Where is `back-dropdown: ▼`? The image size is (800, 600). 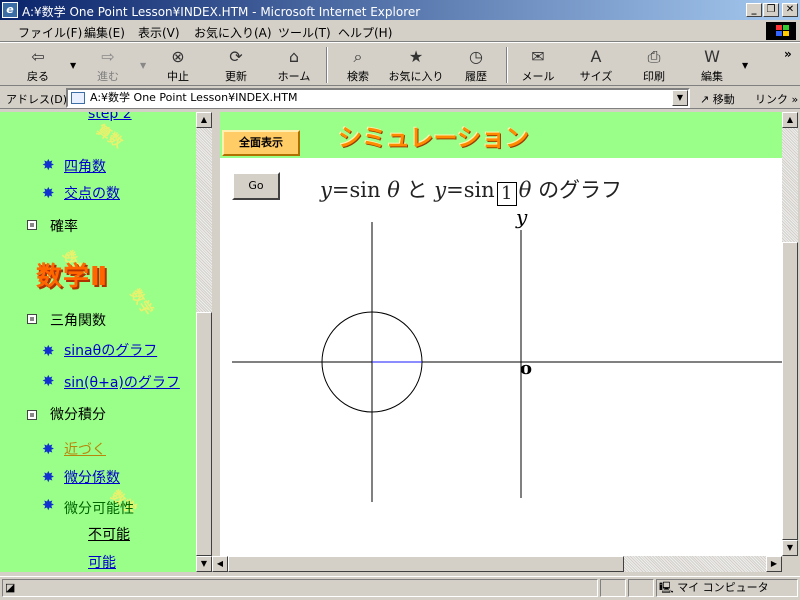 back-dropdown: ▼ is located at coordinates (73, 65).